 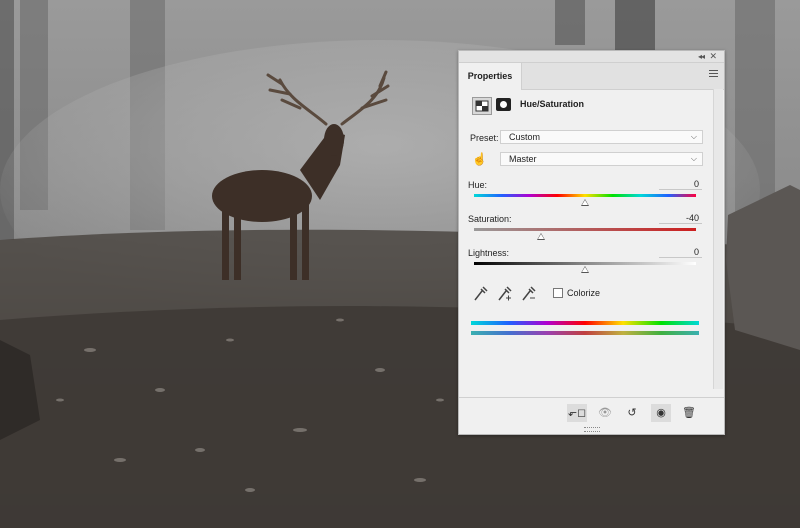 I want to click on tab-properties: Properties, so click(x=490, y=76).